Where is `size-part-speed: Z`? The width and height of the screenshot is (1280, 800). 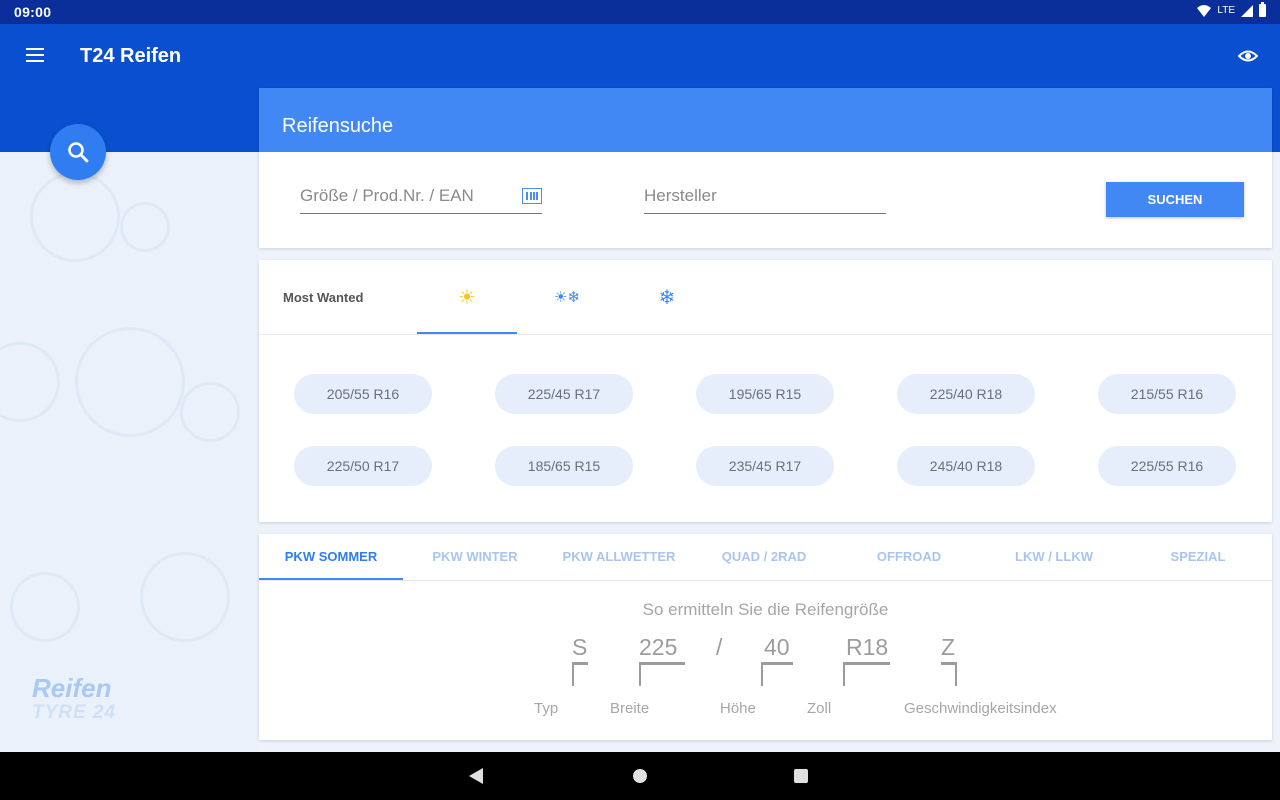 size-part-speed: Z is located at coordinates (948, 647).